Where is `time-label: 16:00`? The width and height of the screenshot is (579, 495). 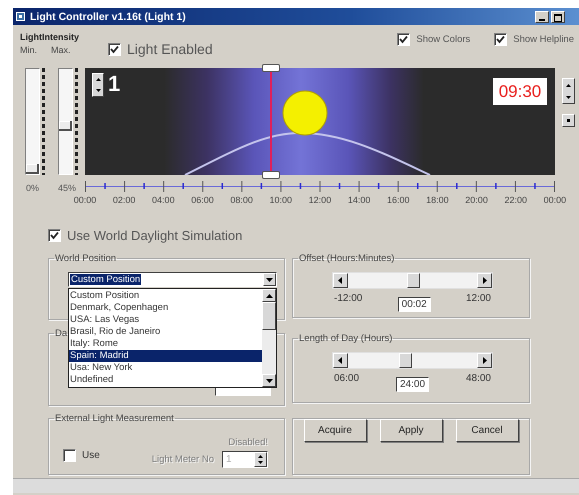 time-label: 16:00 is located at coordinates (398, 200).